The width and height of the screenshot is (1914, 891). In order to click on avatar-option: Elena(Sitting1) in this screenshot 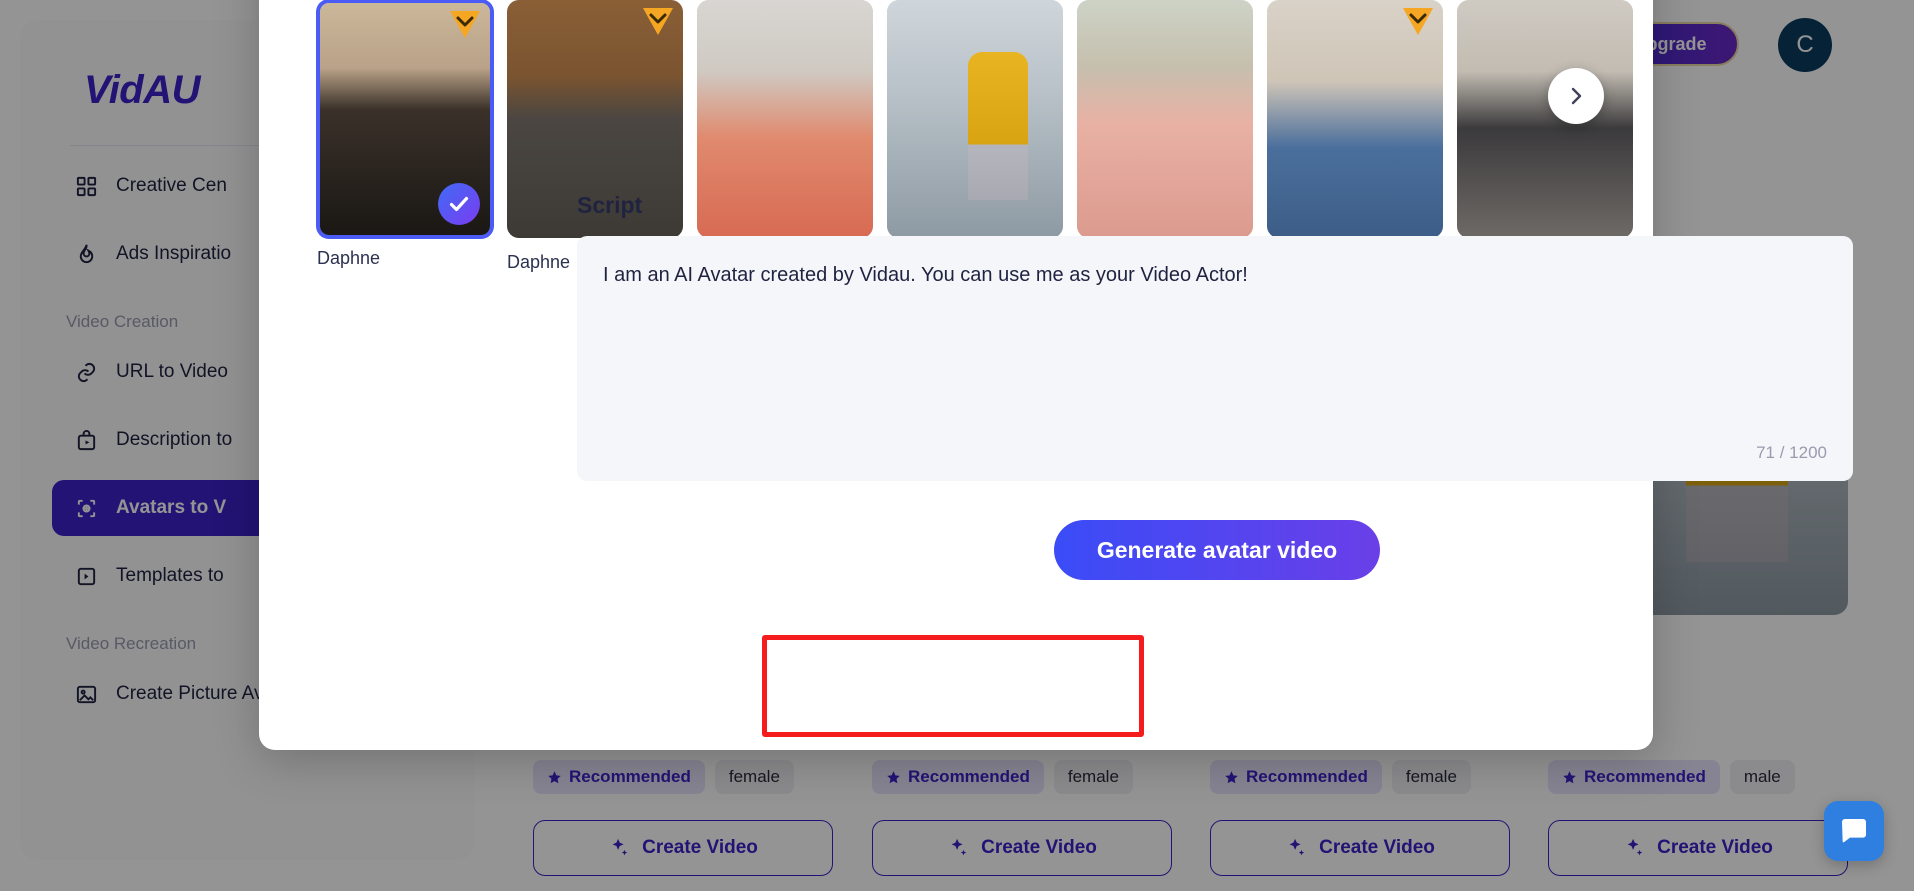, I will do `click(785, 134)`.